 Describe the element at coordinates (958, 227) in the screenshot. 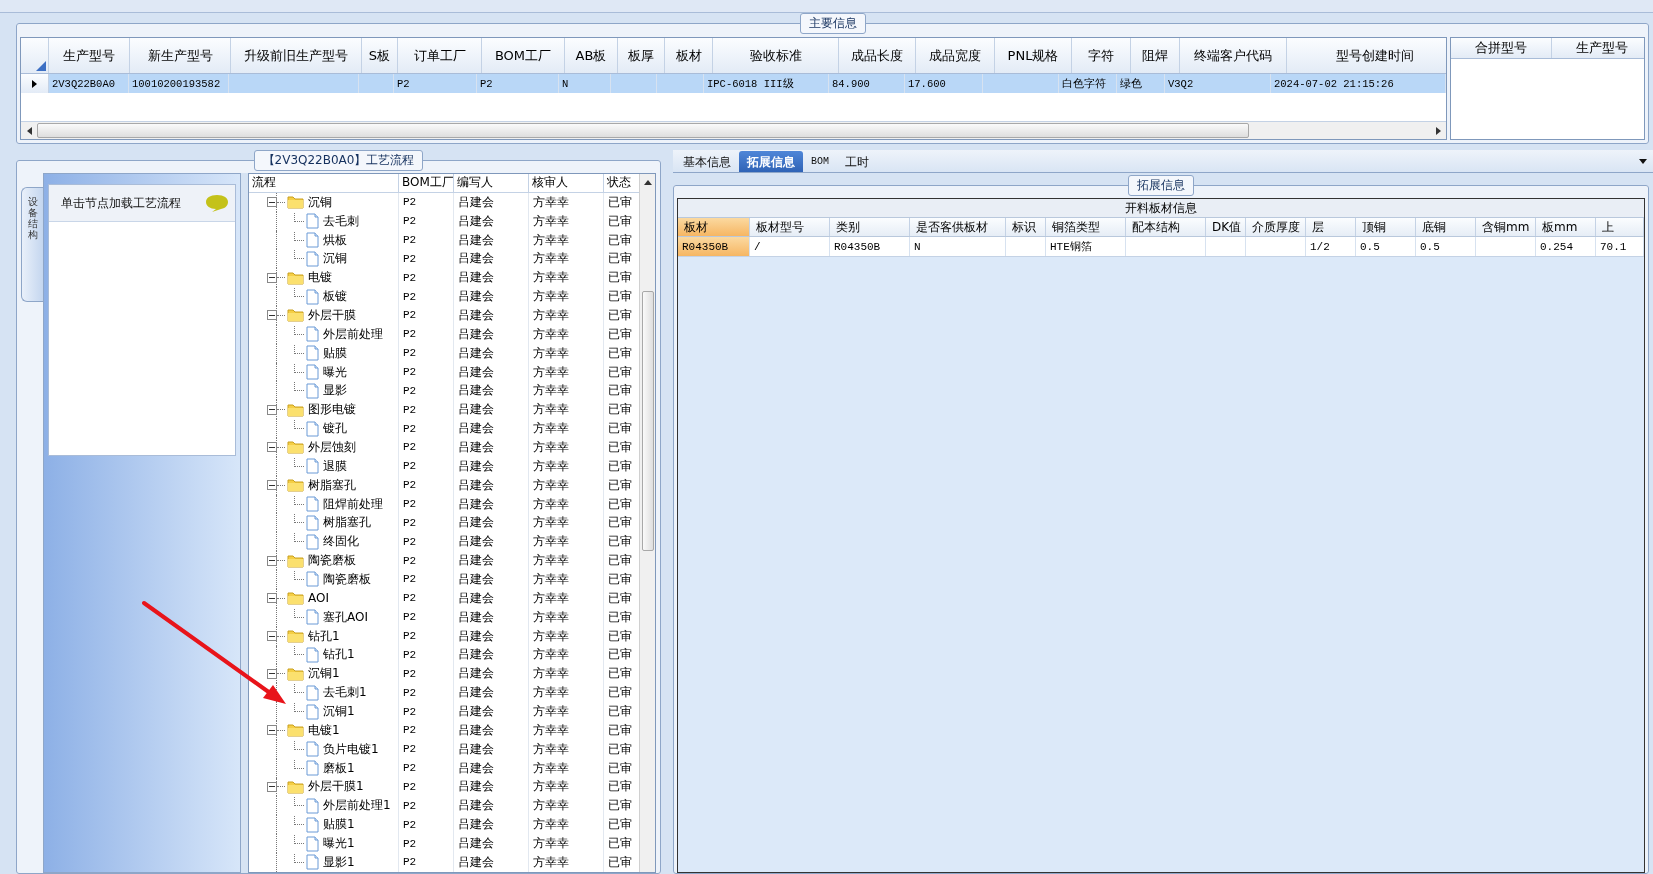

I see `column-header: 是否客供板材` at that location.